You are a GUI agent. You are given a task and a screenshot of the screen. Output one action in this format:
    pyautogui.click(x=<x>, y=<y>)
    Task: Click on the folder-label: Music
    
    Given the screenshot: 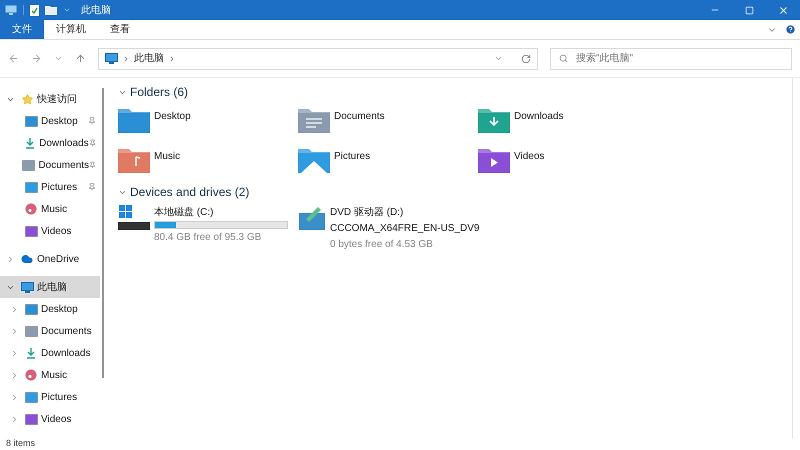 What is the action you would take?
    pyautogui.click(x=167, y=157)
    